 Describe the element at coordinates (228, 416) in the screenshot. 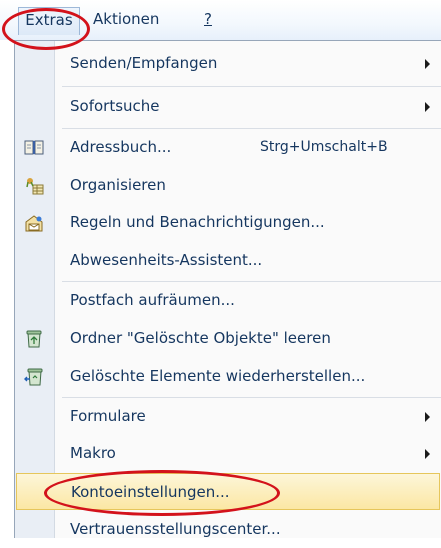

I see `menu-item-formulare: Formulare` at that location.